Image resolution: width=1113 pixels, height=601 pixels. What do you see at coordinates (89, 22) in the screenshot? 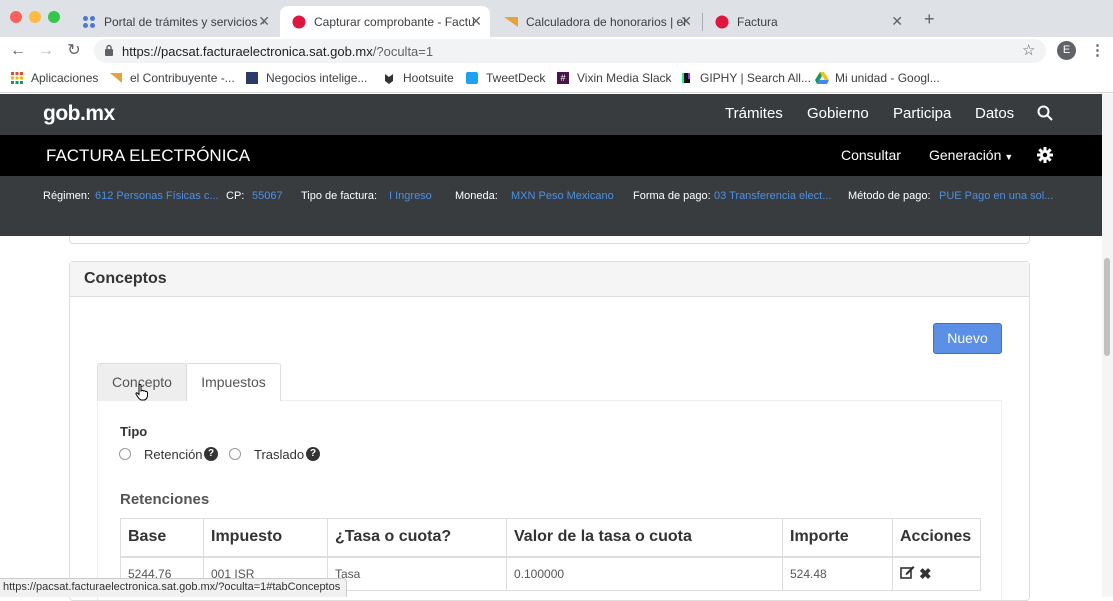
I see `grid-favicon-icon` at bounding box center [89, 22].